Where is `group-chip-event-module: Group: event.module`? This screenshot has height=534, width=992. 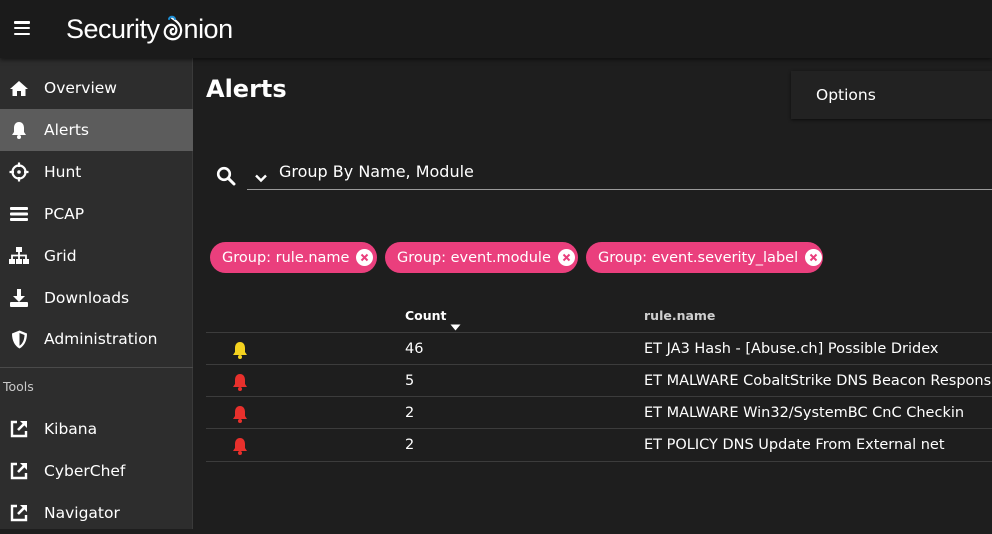
group-chip-event-module: Group: event.module is located at coordinates (481, 257).